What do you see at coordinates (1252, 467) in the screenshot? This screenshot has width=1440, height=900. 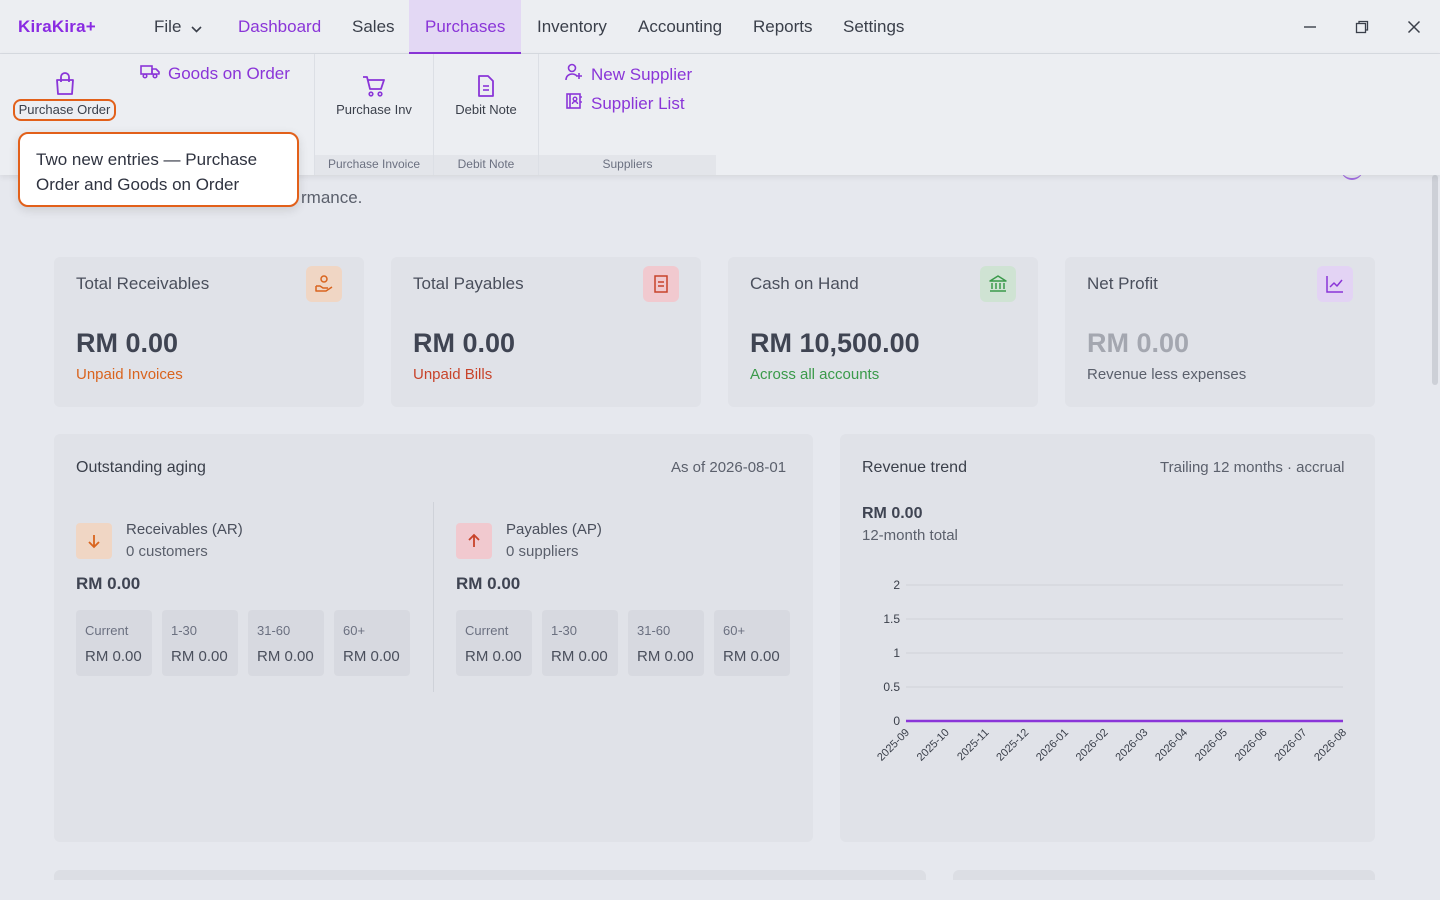 I see `revenue-meta: Trailing 12 months · accrual` at bounding box center [1252, 467].